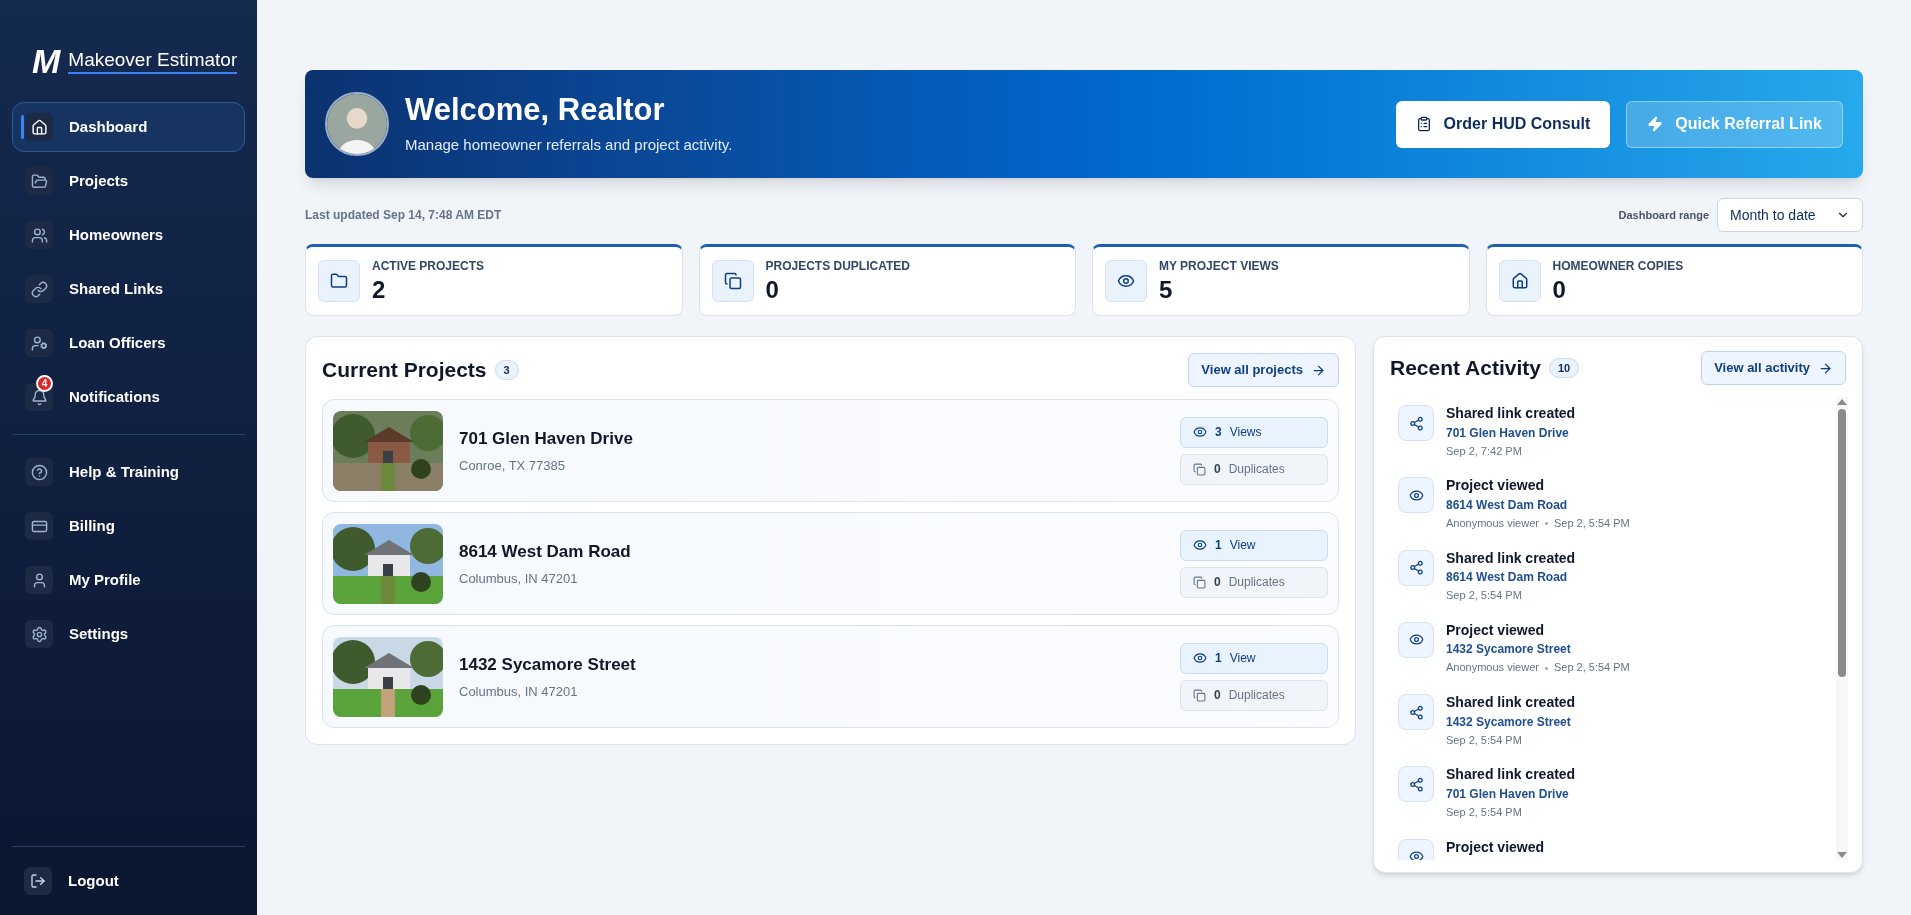 The width and height of the screenshot is (1911, 915). I want to click on users-icon, so click(39, 235).